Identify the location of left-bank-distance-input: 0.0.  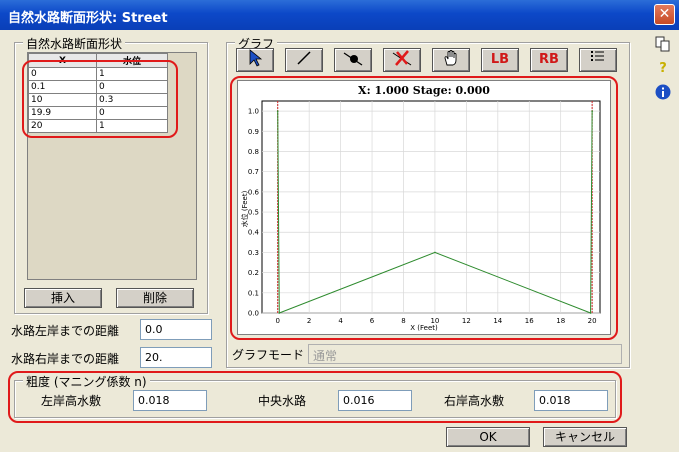
(176, 329).